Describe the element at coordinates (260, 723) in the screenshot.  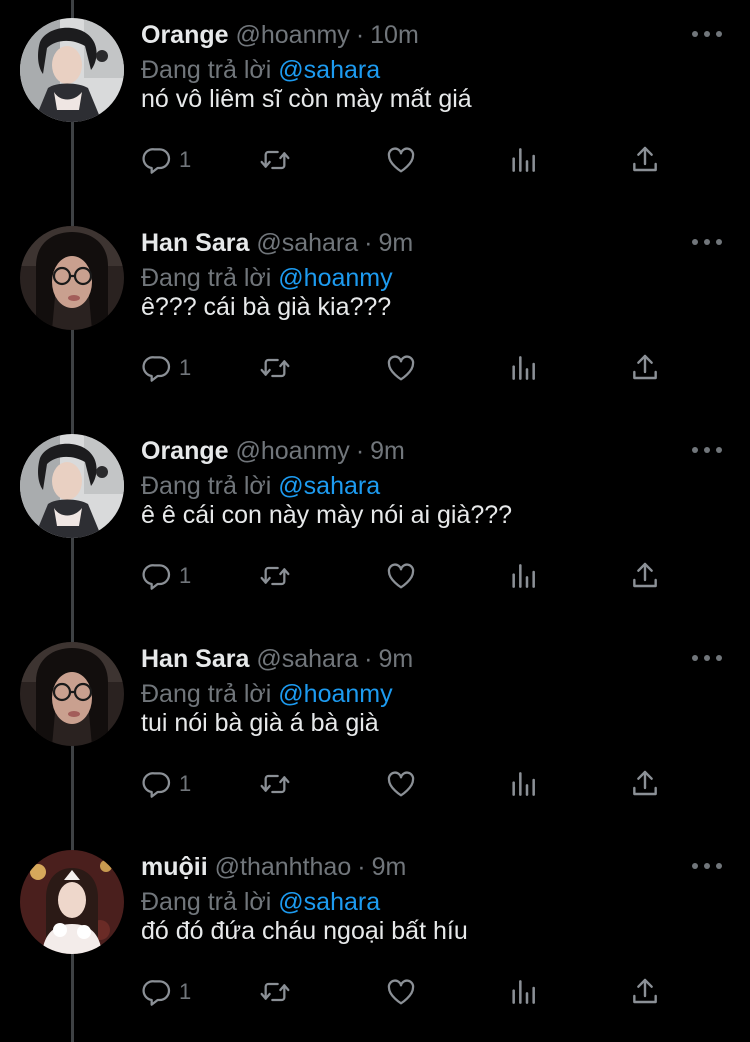
I see `tweet-text: tui nói bà già á bà già` at that location.